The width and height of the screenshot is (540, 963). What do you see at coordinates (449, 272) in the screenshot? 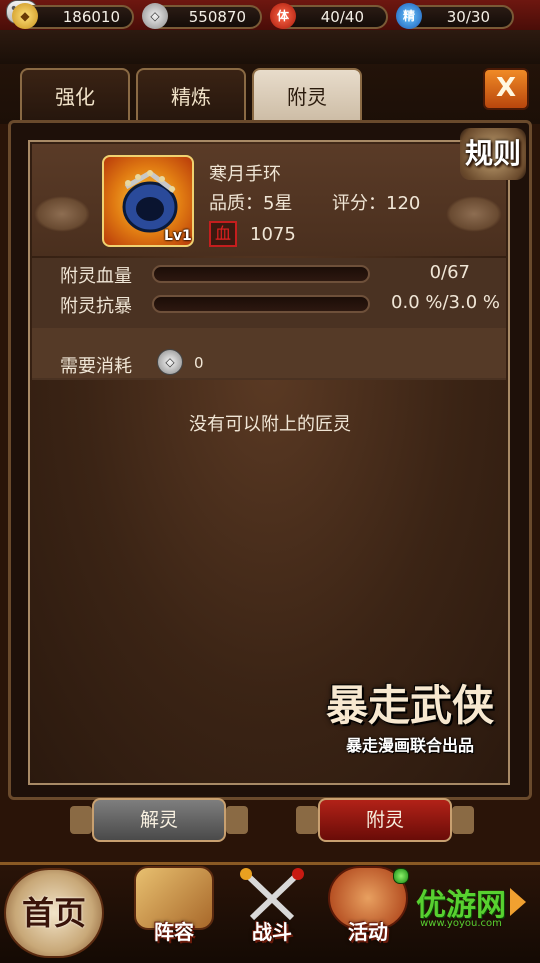
I see `stat-value-hp: 0/67` at bounding box center [449, 272].